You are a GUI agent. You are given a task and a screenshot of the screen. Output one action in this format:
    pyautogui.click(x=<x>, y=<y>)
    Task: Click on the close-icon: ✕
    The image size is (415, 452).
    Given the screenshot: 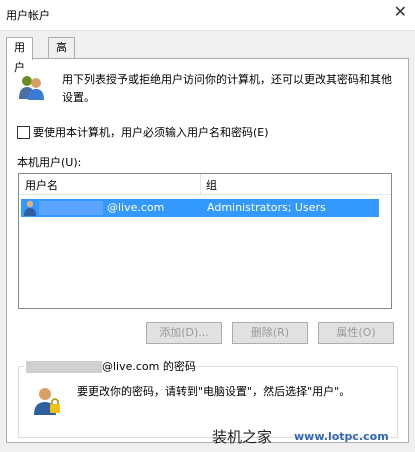 What is the action you would take?
    pyautogui.click(x=400, y=11)
    